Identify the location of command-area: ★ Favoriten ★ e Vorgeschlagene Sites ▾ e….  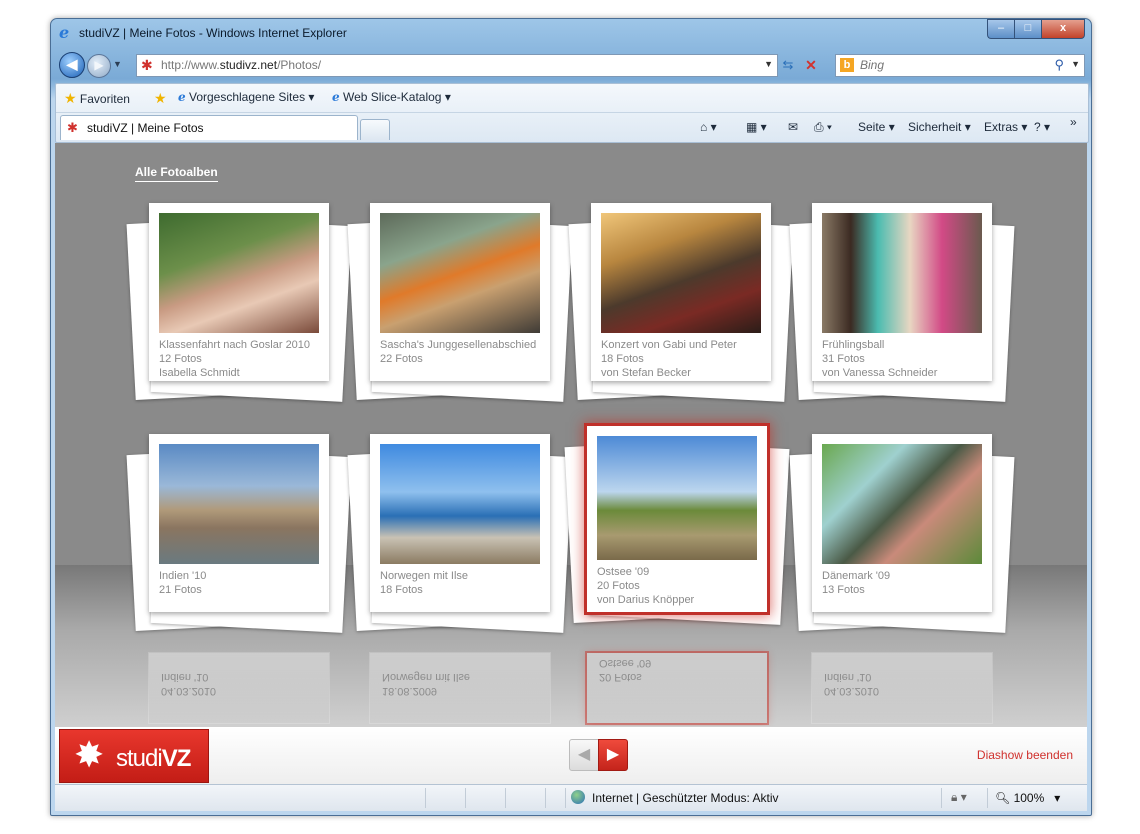
(572, 113).